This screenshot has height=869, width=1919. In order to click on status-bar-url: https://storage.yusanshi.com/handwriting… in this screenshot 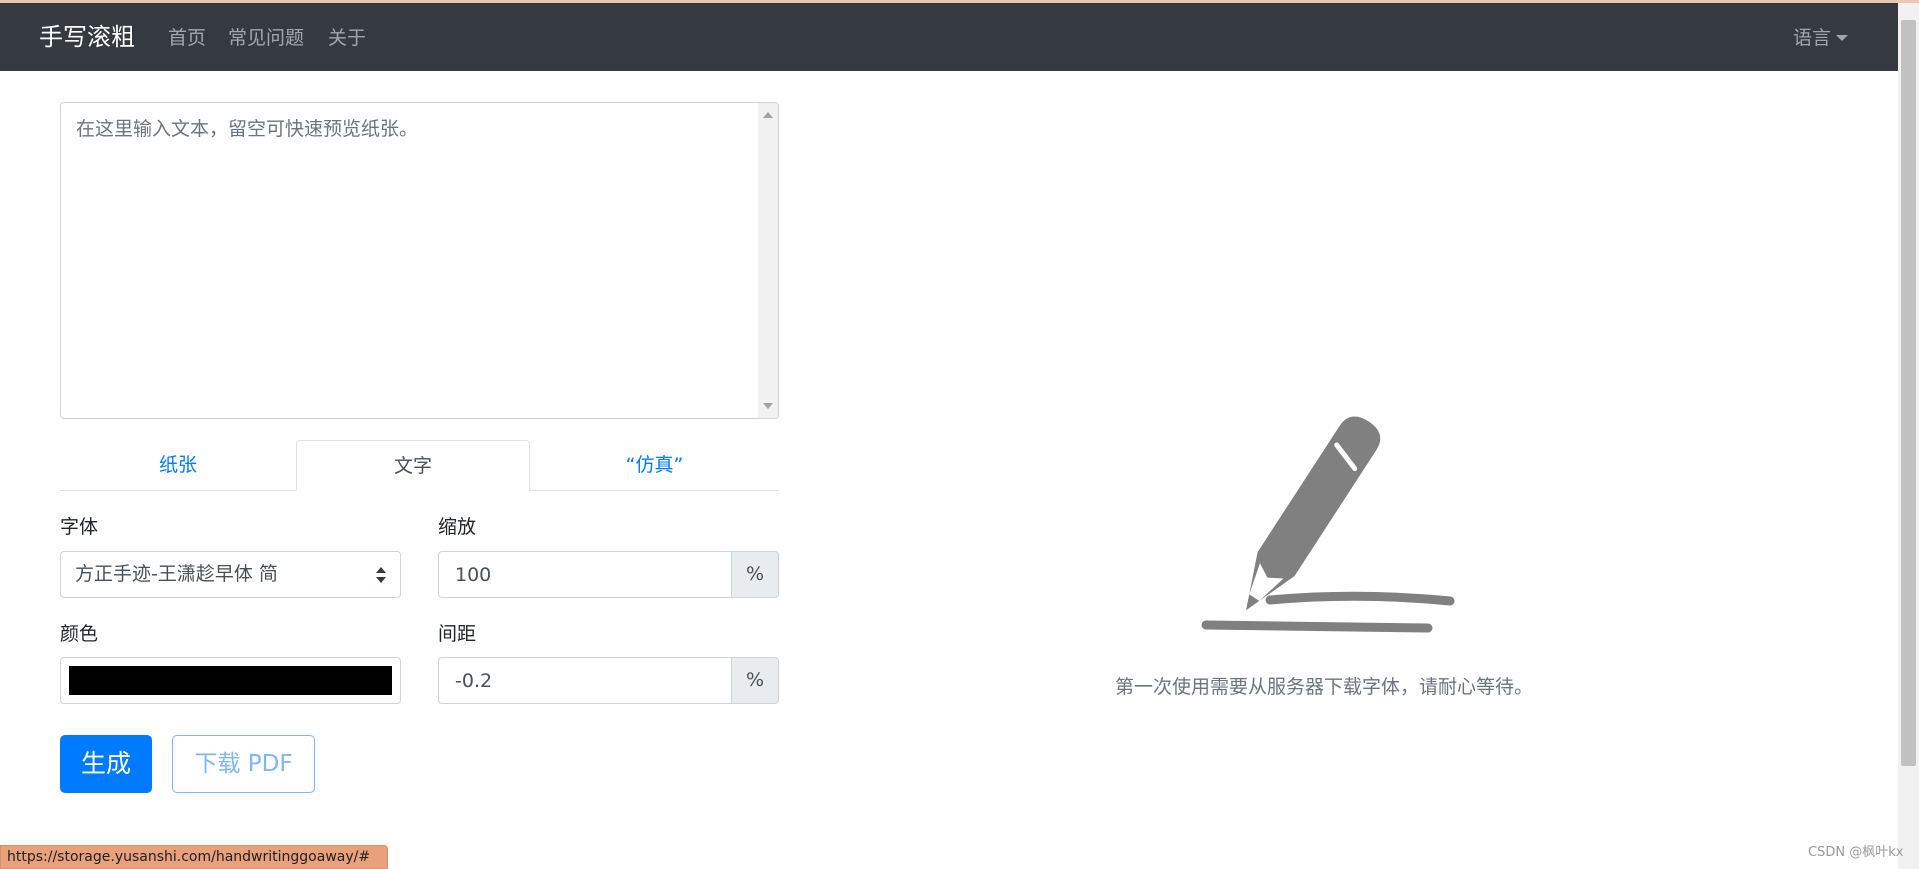, I will do `click(194, 857)`.